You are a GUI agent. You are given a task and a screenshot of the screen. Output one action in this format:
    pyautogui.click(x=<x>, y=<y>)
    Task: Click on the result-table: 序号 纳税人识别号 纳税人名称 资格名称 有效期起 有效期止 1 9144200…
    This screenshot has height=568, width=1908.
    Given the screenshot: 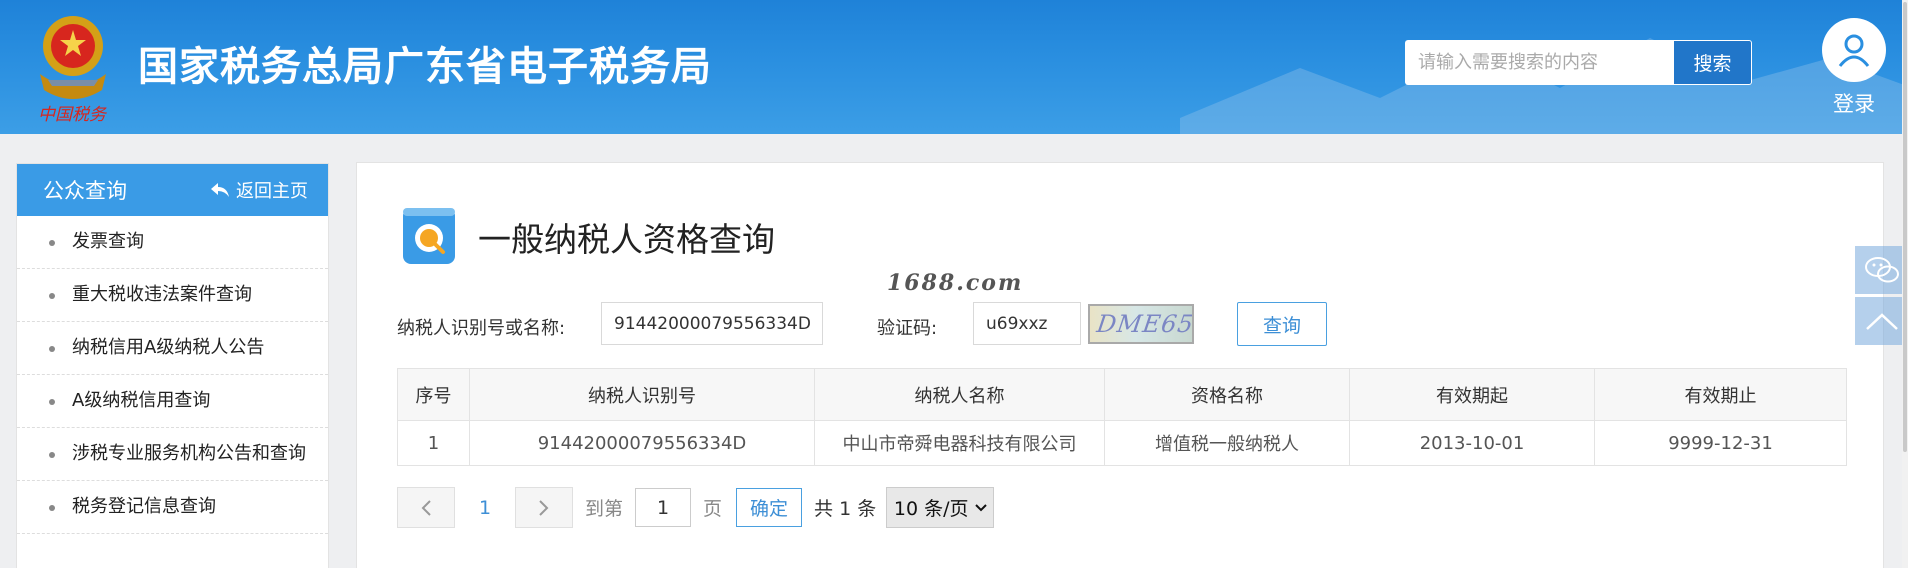 What is the action you would take?
    pyautogui.click(x=1122, y=417)
    